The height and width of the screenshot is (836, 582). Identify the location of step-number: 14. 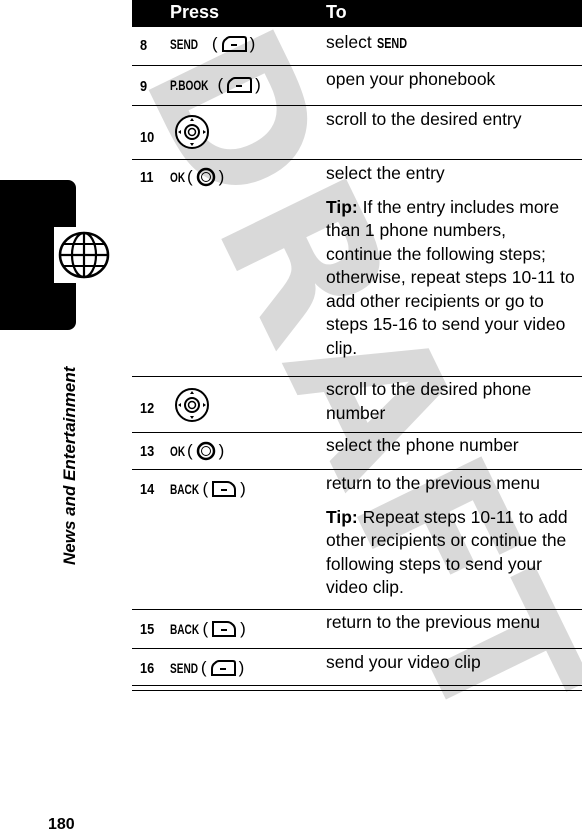
(147, 489).